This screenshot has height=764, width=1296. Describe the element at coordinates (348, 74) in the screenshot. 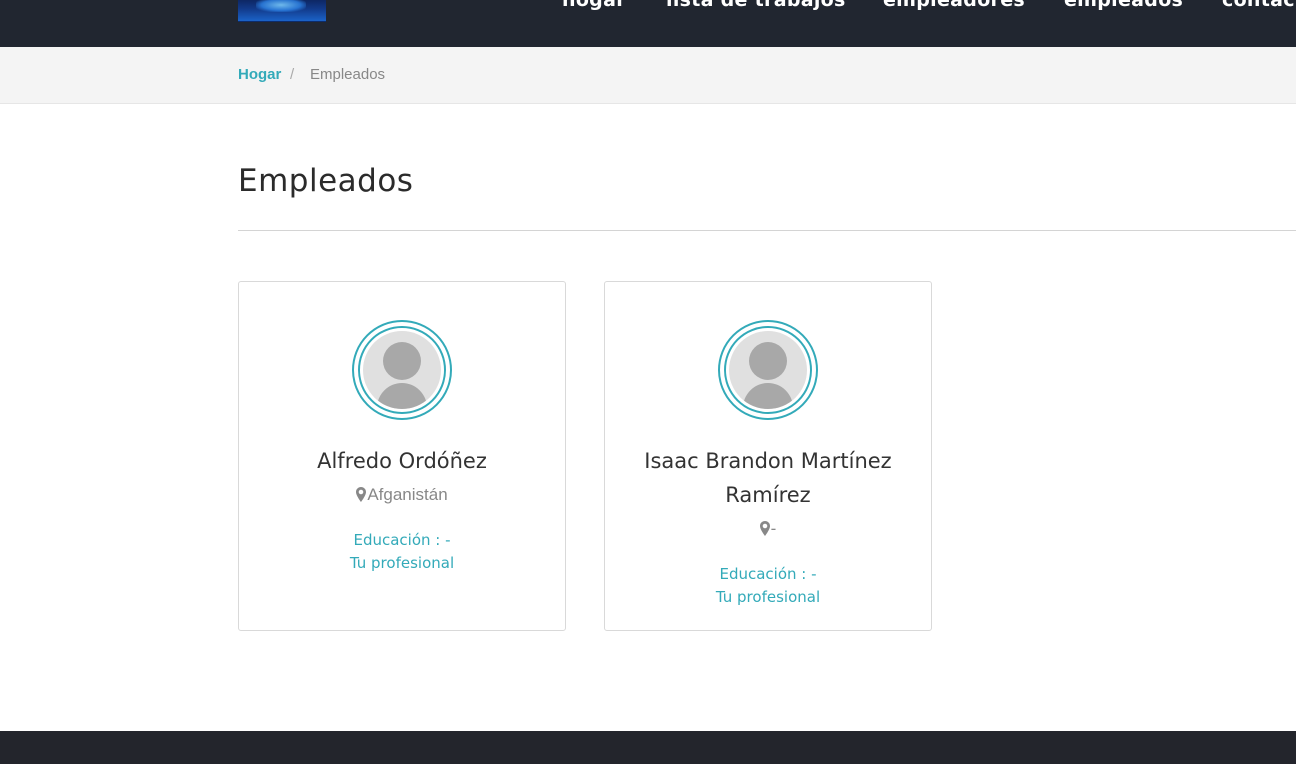

I see `breadcrumb-current: Empleados` at that location.